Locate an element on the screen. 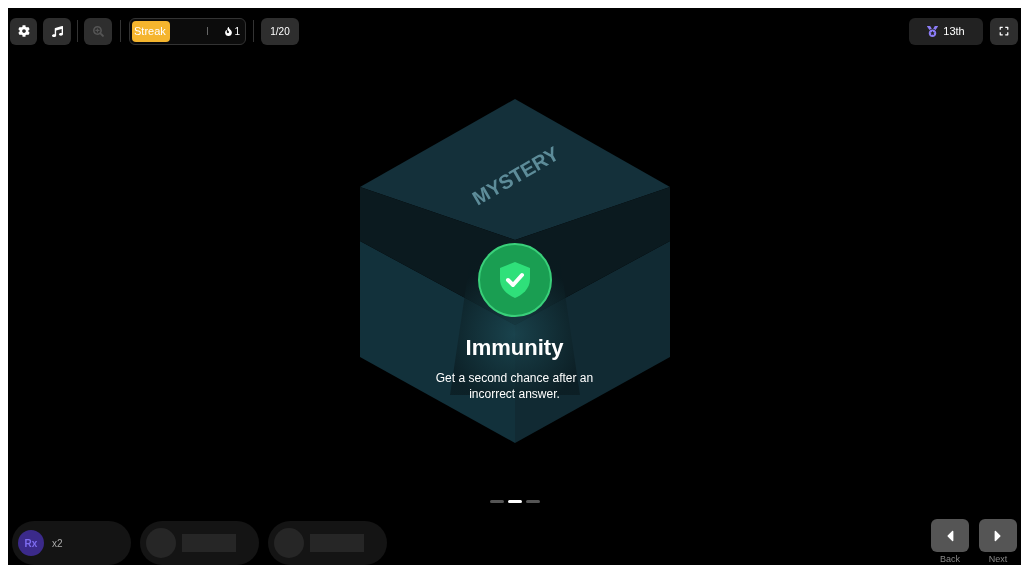  music-button is located at coordinates (57, 31).